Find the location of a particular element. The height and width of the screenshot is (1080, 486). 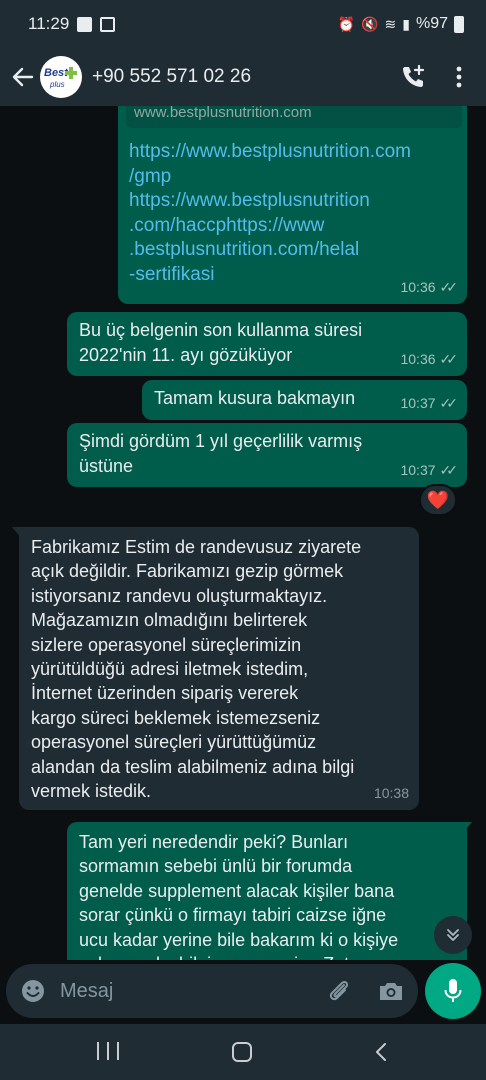

voice-message-button is located at coordinates (453, 991).